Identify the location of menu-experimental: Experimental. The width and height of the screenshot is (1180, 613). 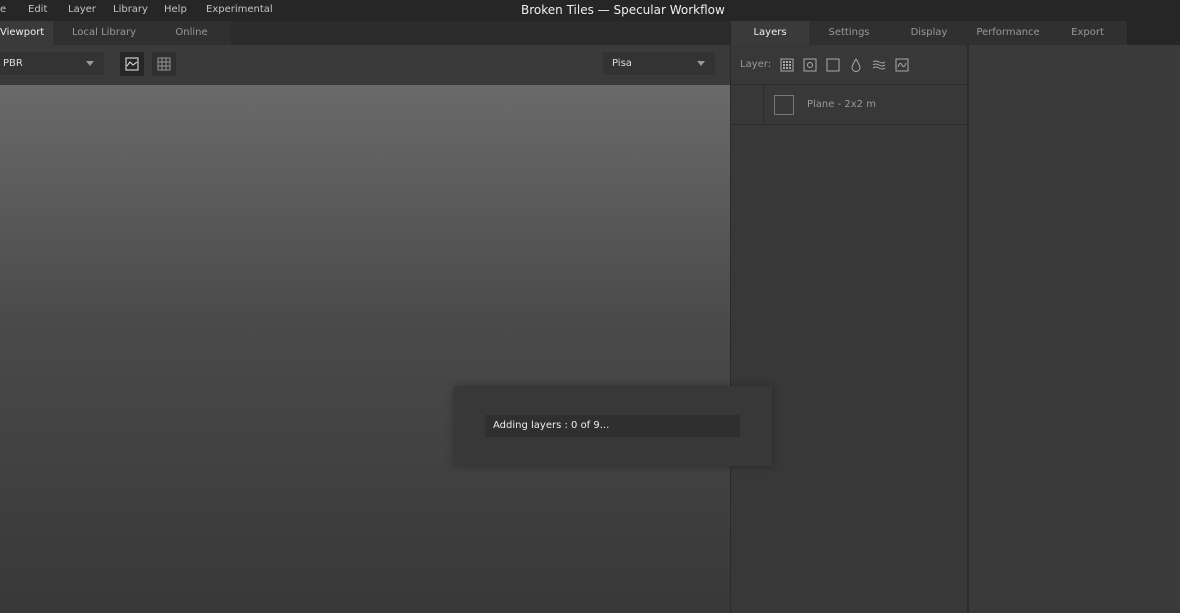
(239, 9).